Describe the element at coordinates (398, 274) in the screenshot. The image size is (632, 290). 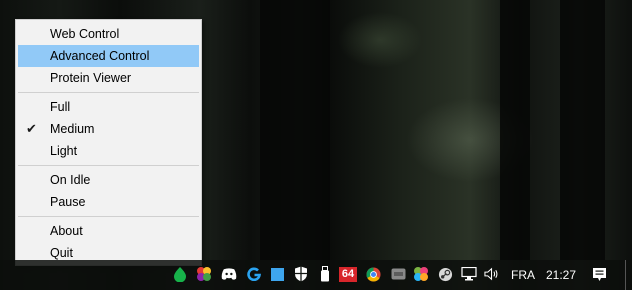
I see `gray-app-icon` at that location.